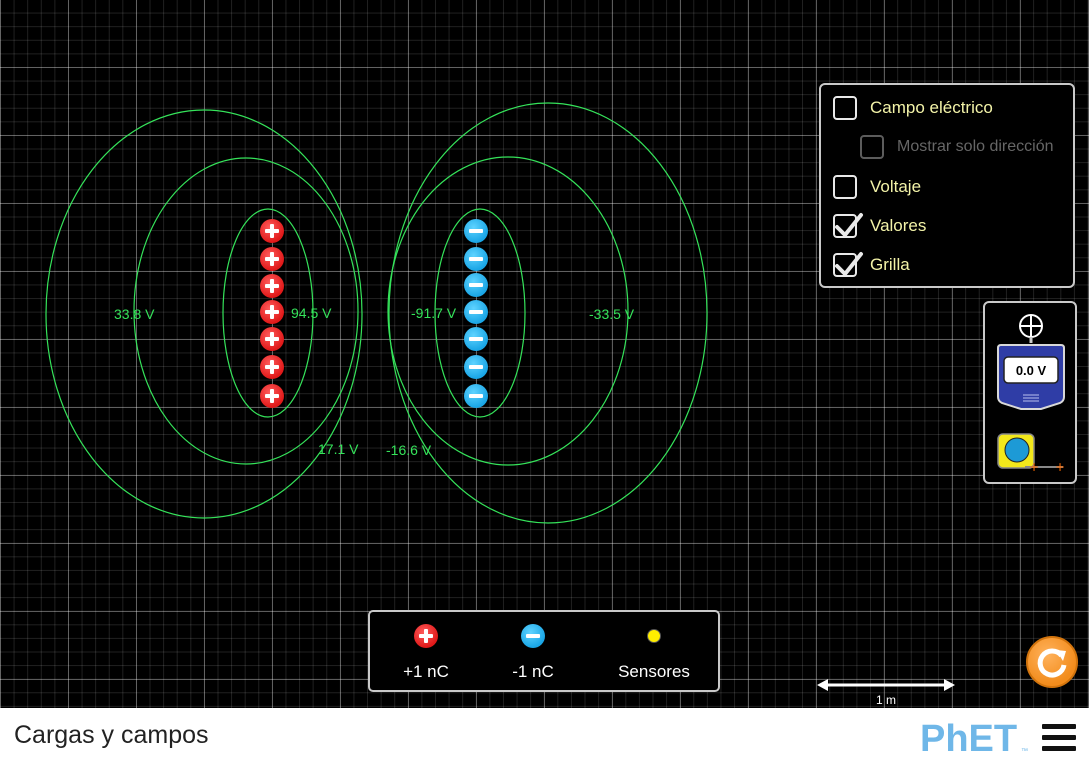  Describe the element at coordinates (654, 671) in the screenshot. I see `sensors-label: Sensores` at that location.